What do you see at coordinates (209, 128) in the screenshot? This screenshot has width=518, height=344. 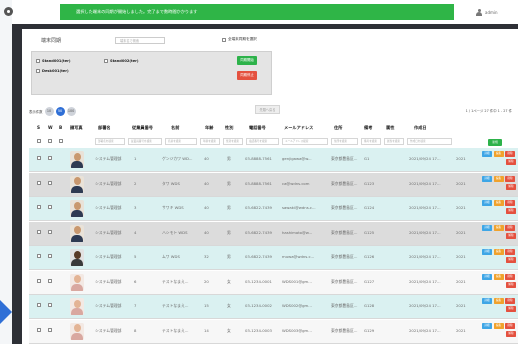 I see `header-age: 年齢` at bounding box center [209, 128].